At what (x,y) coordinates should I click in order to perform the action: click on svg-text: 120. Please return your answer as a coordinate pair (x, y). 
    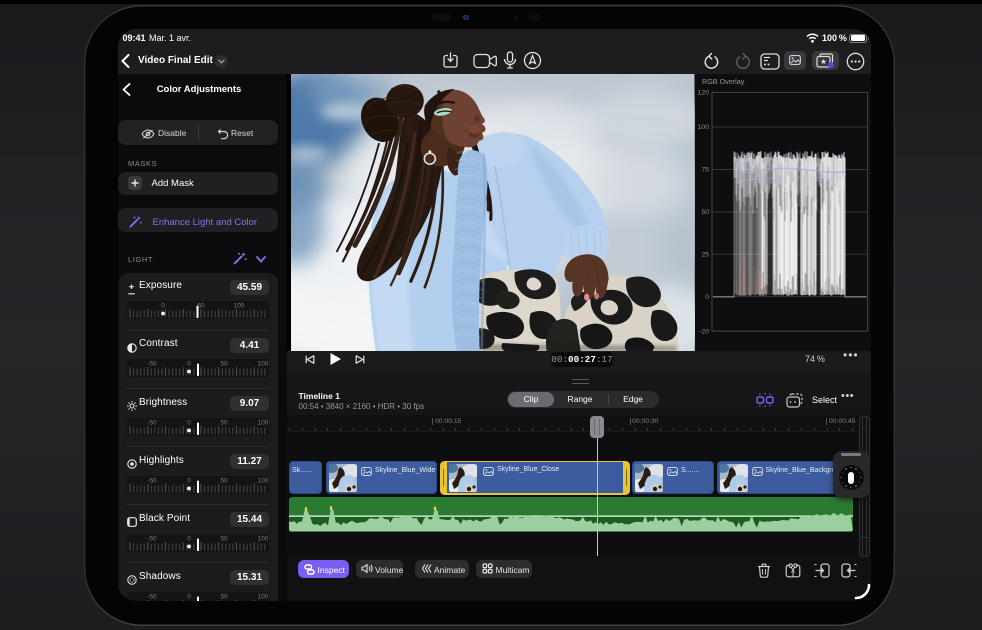
    Looking at the image, I should click on (704, 93).